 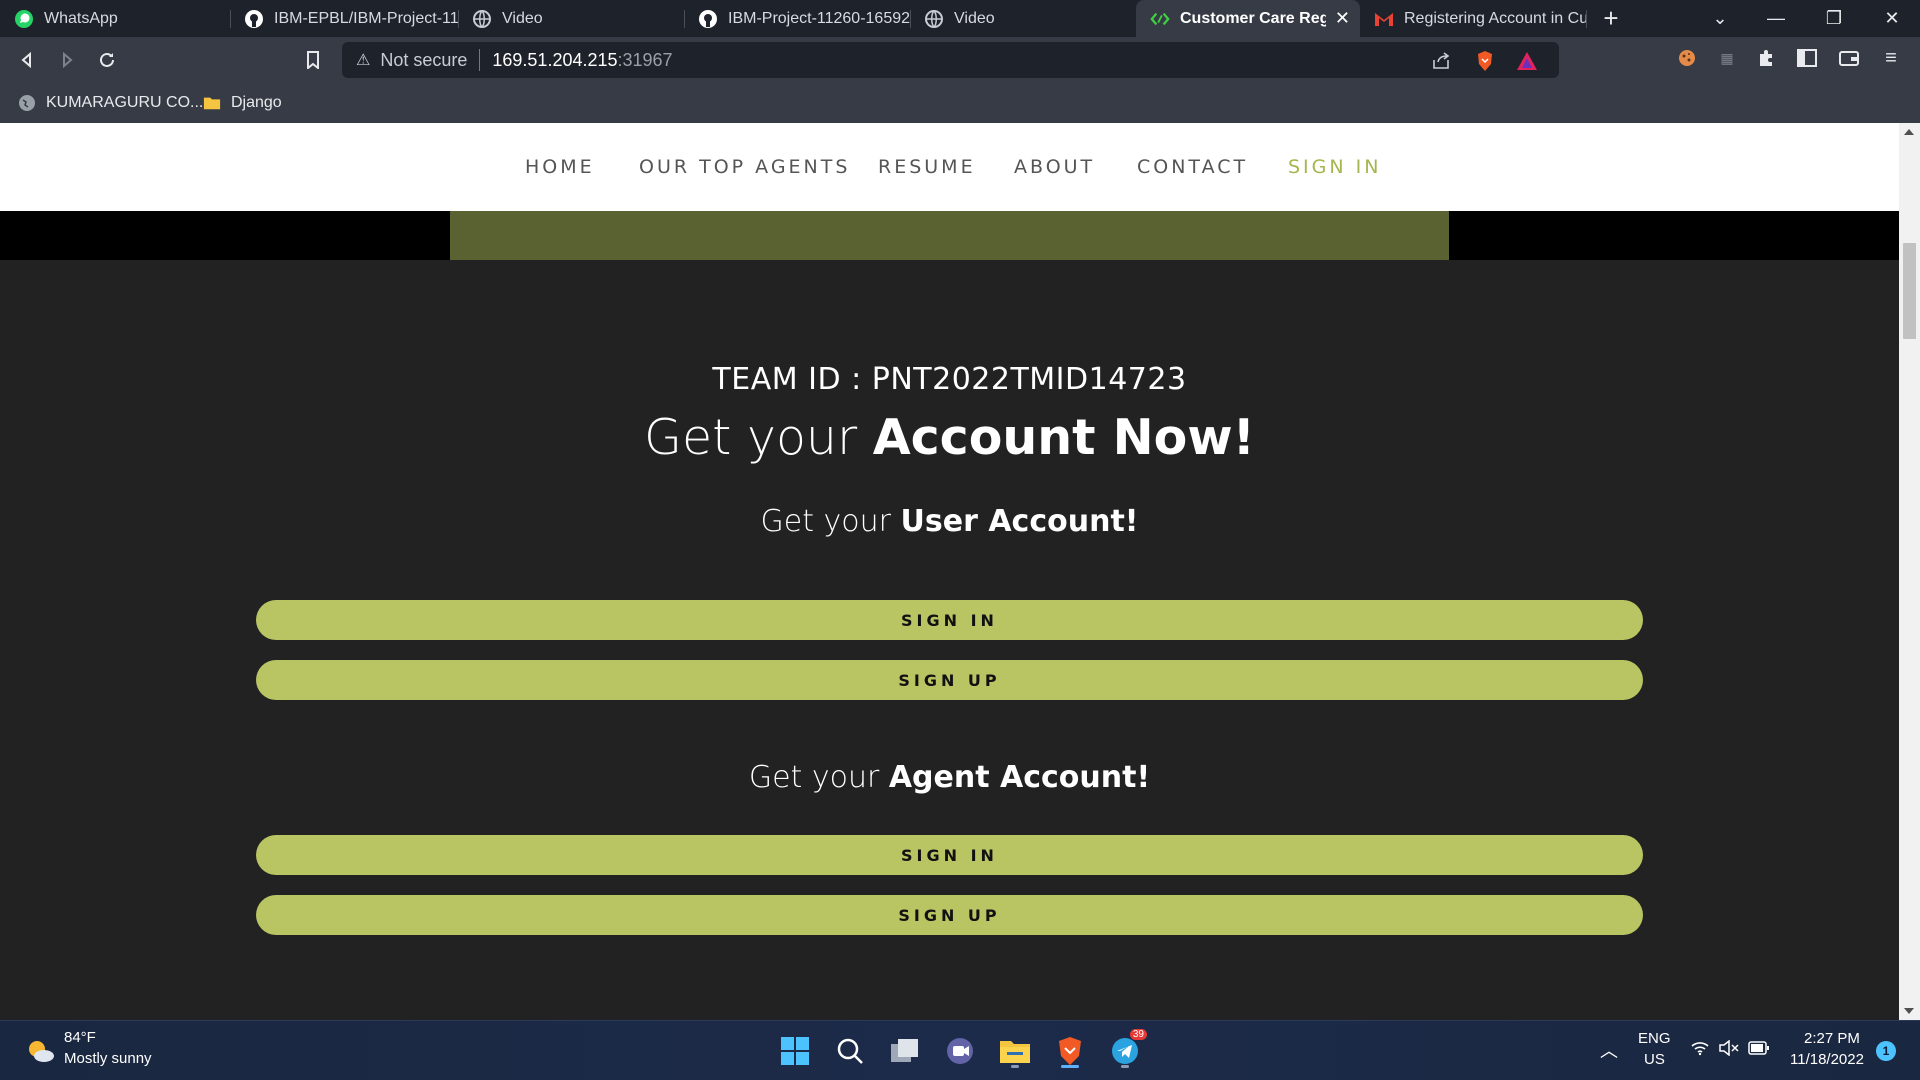 I want to click on warning-icon: ⚠, so click(x=363, y=60).